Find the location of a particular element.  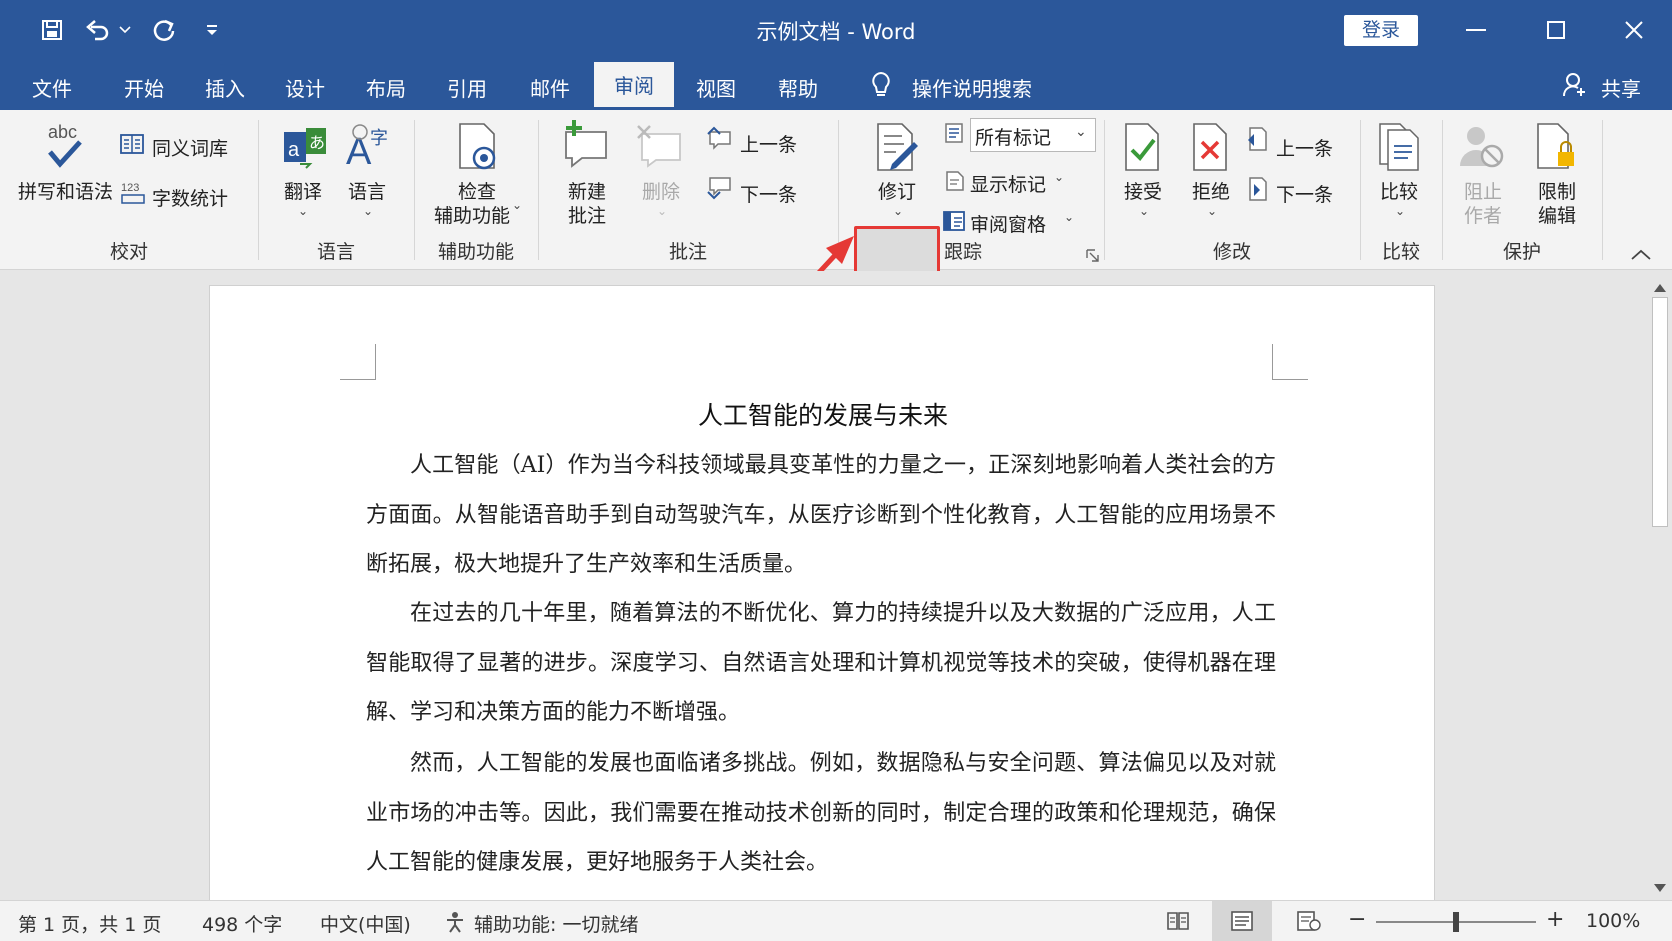

accept-button: 接受 is located at coordinates (1143, 190).